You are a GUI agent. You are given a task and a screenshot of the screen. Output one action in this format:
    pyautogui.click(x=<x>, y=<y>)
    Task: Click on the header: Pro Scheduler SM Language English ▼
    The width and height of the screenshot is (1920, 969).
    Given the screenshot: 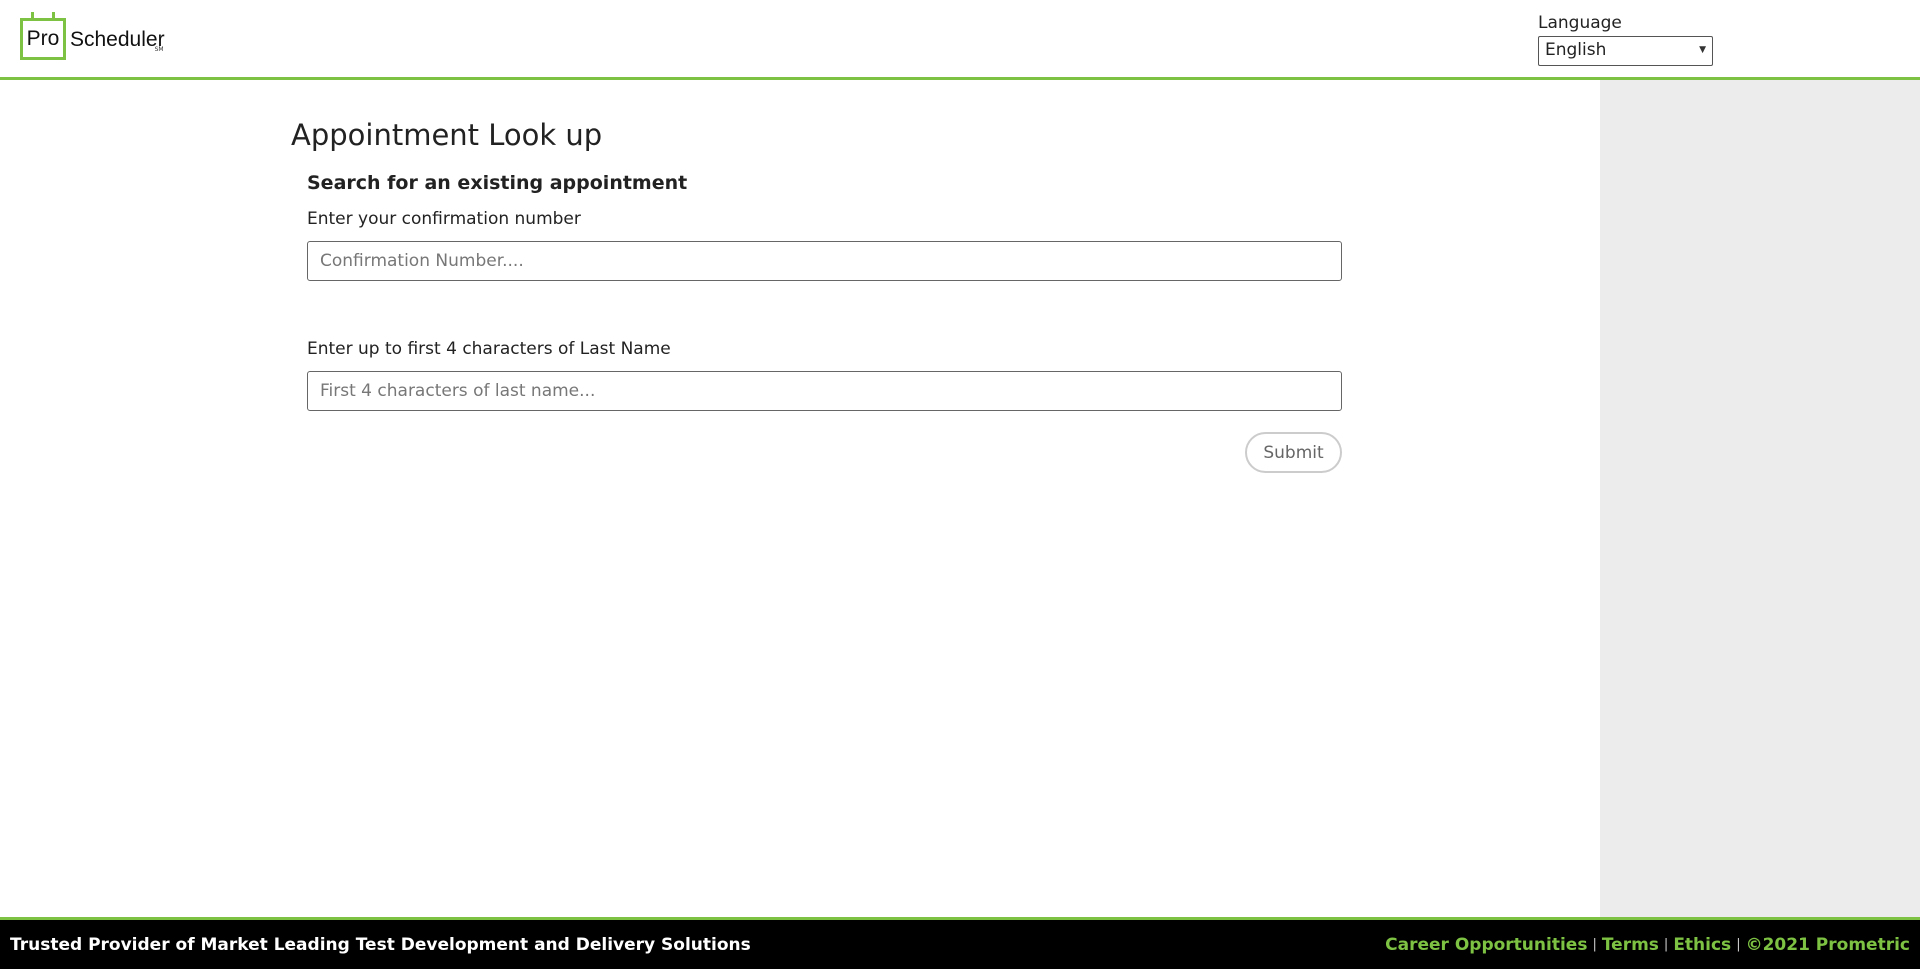 What is the action you would take?
    pyautogui.click(x=960, y=40)
    